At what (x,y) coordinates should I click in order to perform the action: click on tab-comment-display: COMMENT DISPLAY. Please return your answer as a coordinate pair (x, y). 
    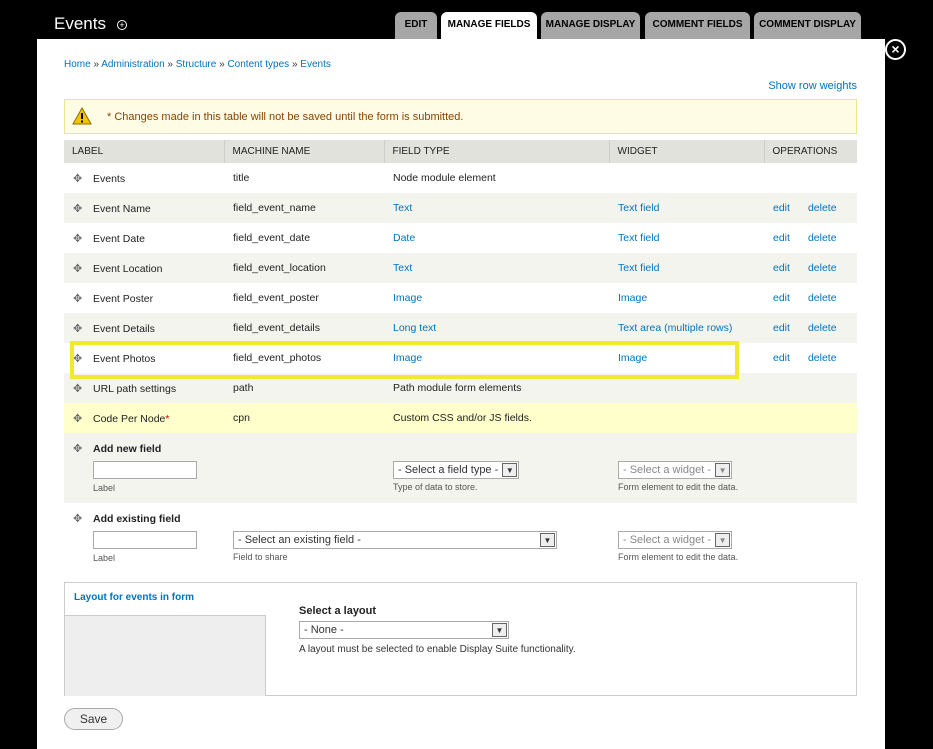
    Looking at the image, I should click on (807, 25).